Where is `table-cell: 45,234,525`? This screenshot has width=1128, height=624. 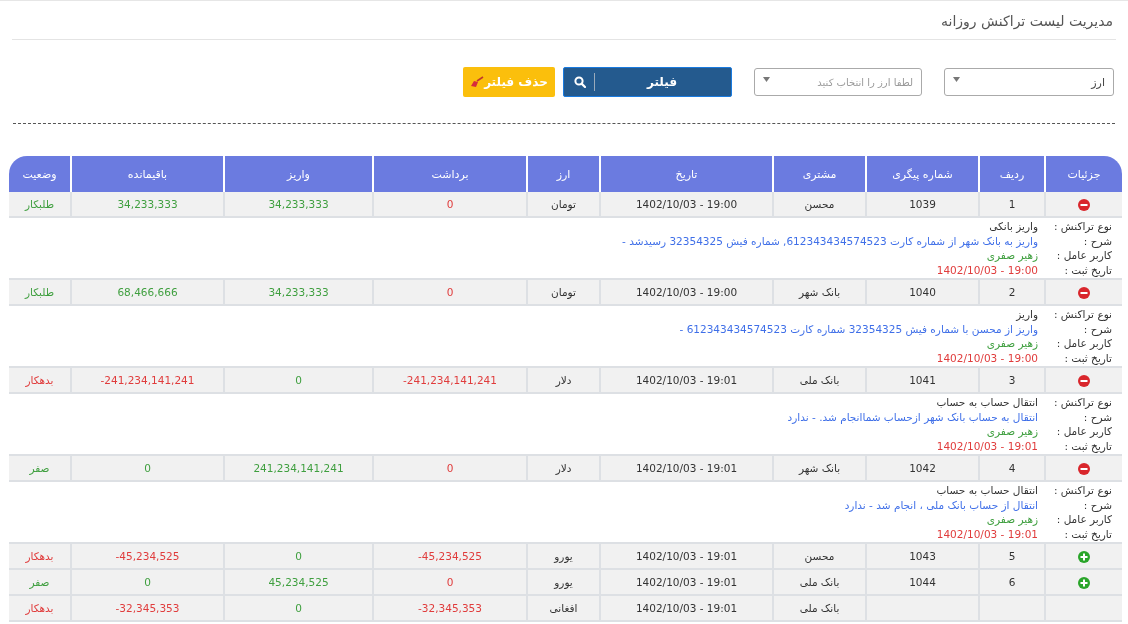
table-cell: 45,234,525 is located at coordinates (298, 582).